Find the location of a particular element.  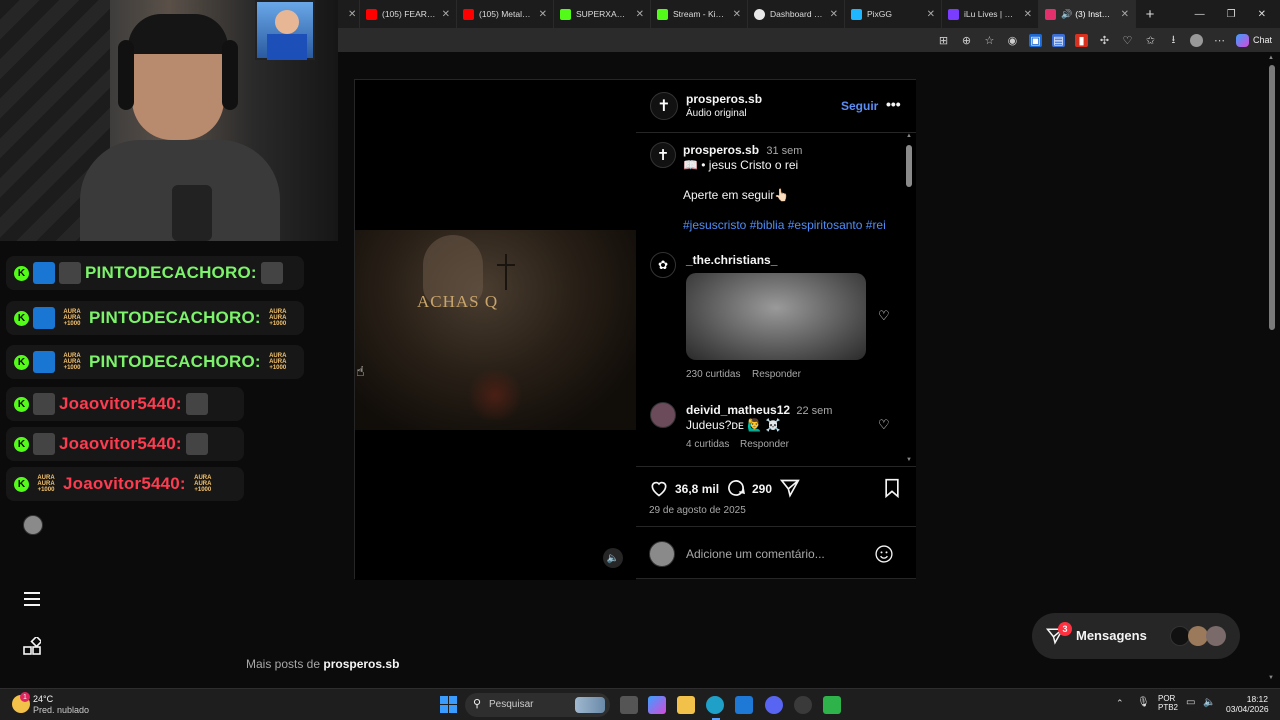

obs-icon is located at coordinates (803, 705).